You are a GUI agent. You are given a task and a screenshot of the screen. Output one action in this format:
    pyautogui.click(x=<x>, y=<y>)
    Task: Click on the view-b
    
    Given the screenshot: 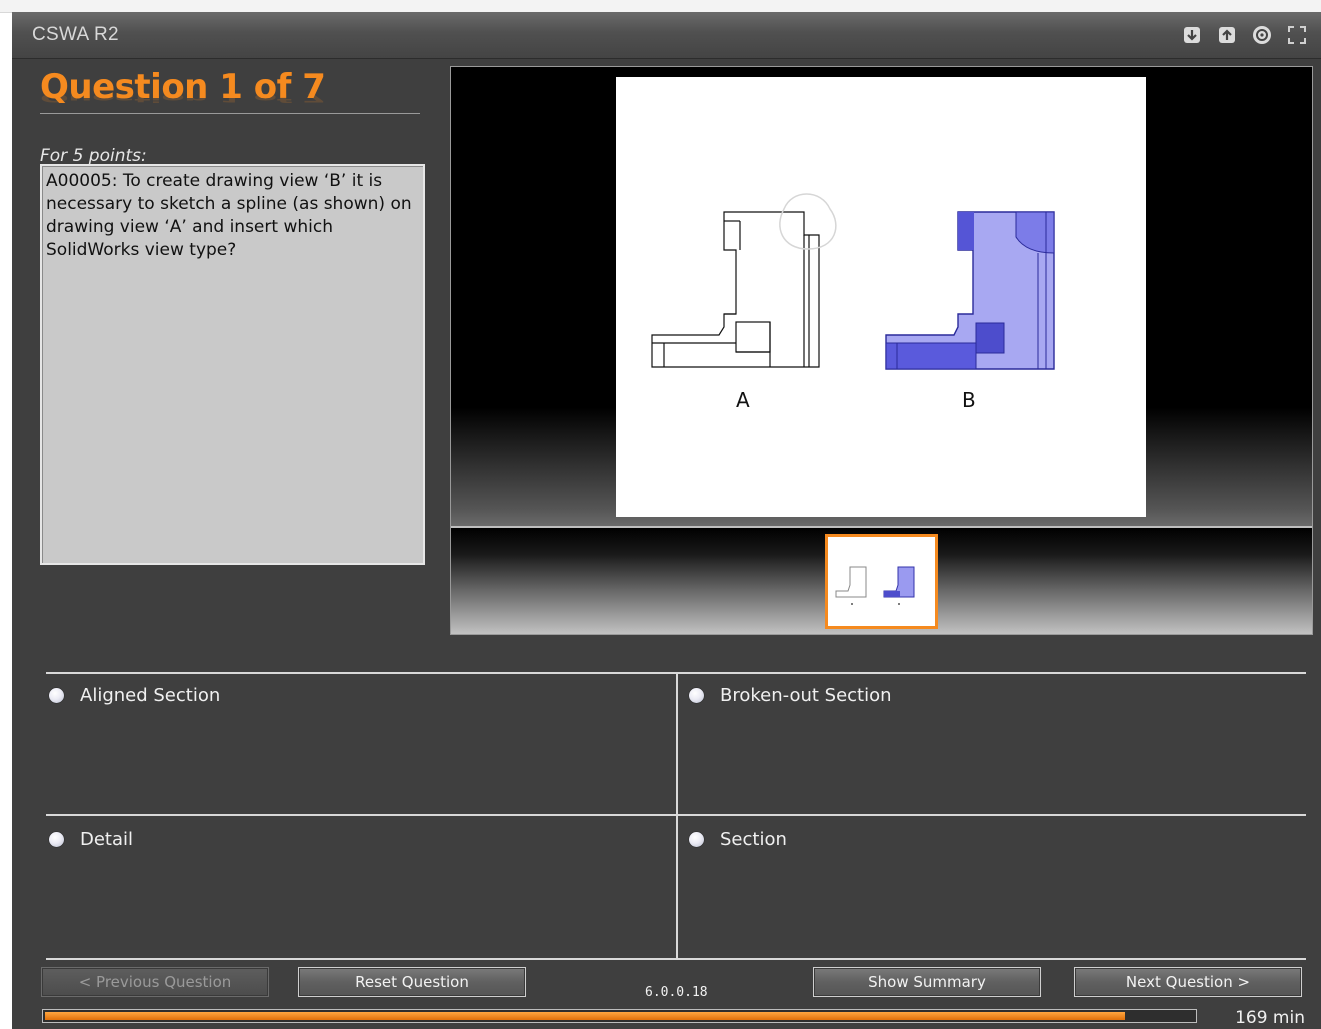 What is the action you would take?
    pyautogui.click(x=970, y=290)
    